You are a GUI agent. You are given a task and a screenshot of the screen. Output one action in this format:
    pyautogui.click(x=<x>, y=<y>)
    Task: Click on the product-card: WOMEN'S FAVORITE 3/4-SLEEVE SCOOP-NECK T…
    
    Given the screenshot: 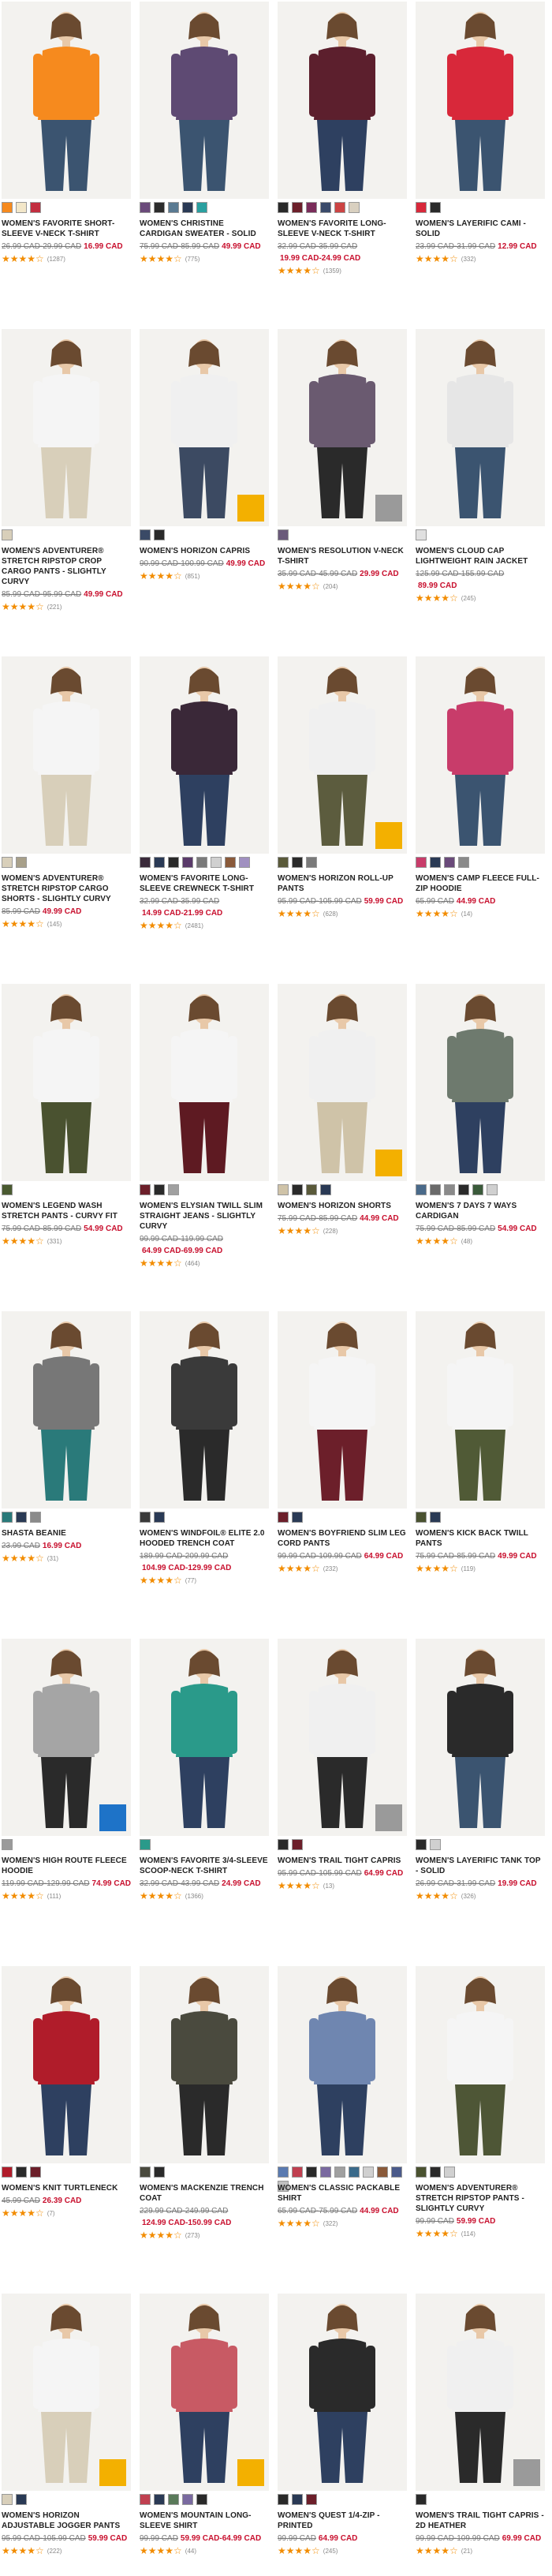 What is the action you would take?
    pyautogui.click(x=205, y=1770)
    